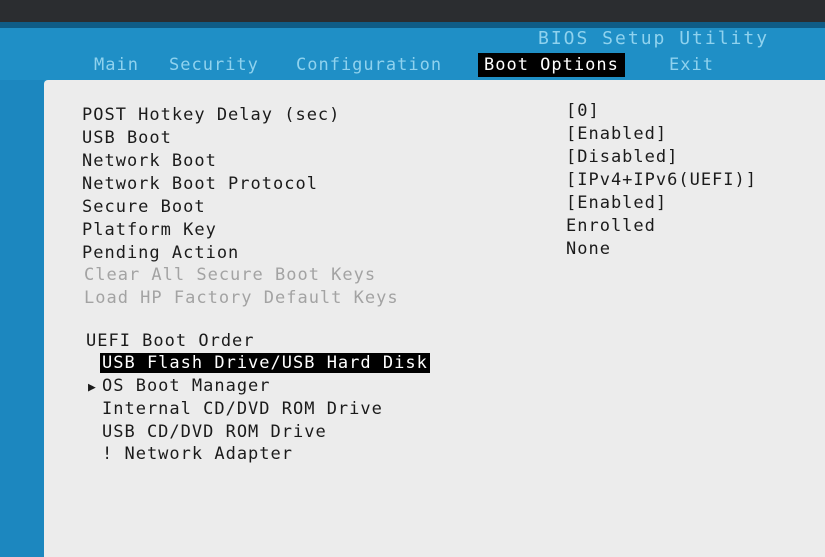  I want to click on monitor-bezel, so click(412, 11).